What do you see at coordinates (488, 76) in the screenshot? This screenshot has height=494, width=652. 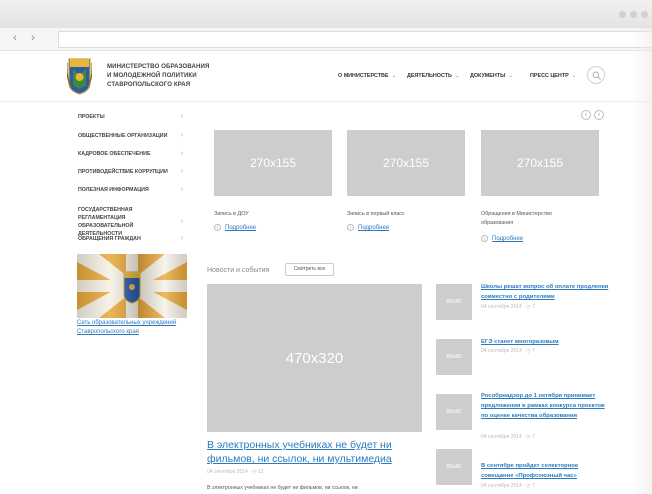 I see `nav-label: ДОКУМЕНТЫ` at bounding box center [488, 76].